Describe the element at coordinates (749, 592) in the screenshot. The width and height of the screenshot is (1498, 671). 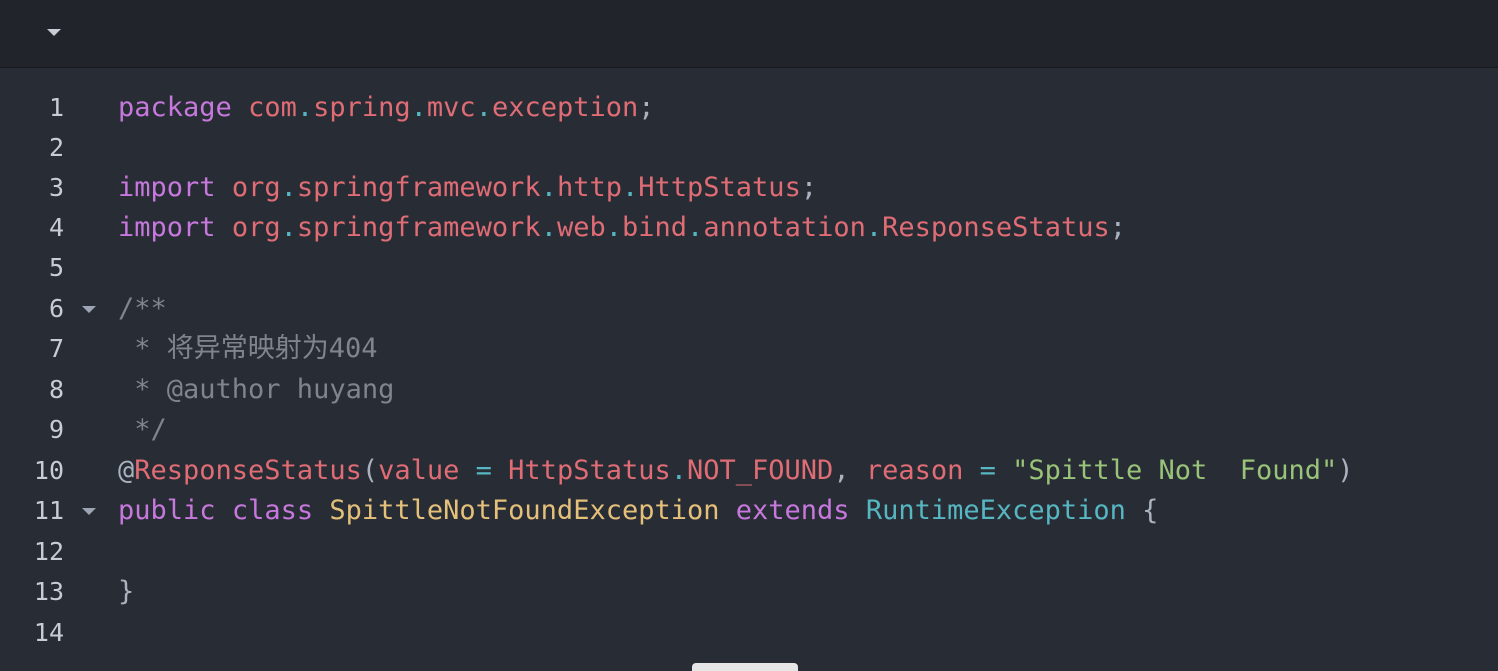
I see `code-line-13: 13 }` at that location.